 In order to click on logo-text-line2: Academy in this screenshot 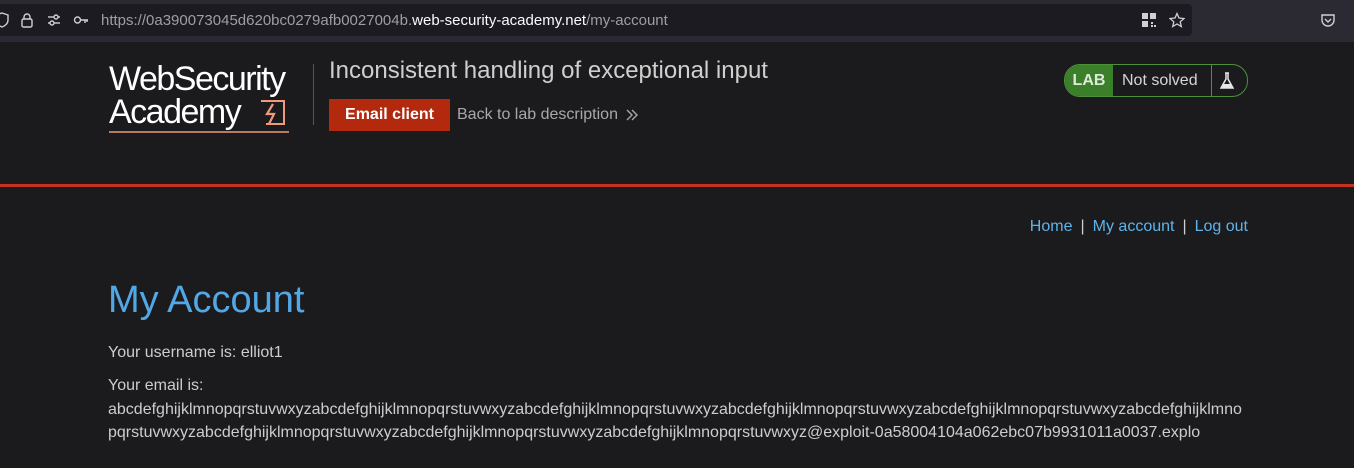, I will do `click(175, 112)`.